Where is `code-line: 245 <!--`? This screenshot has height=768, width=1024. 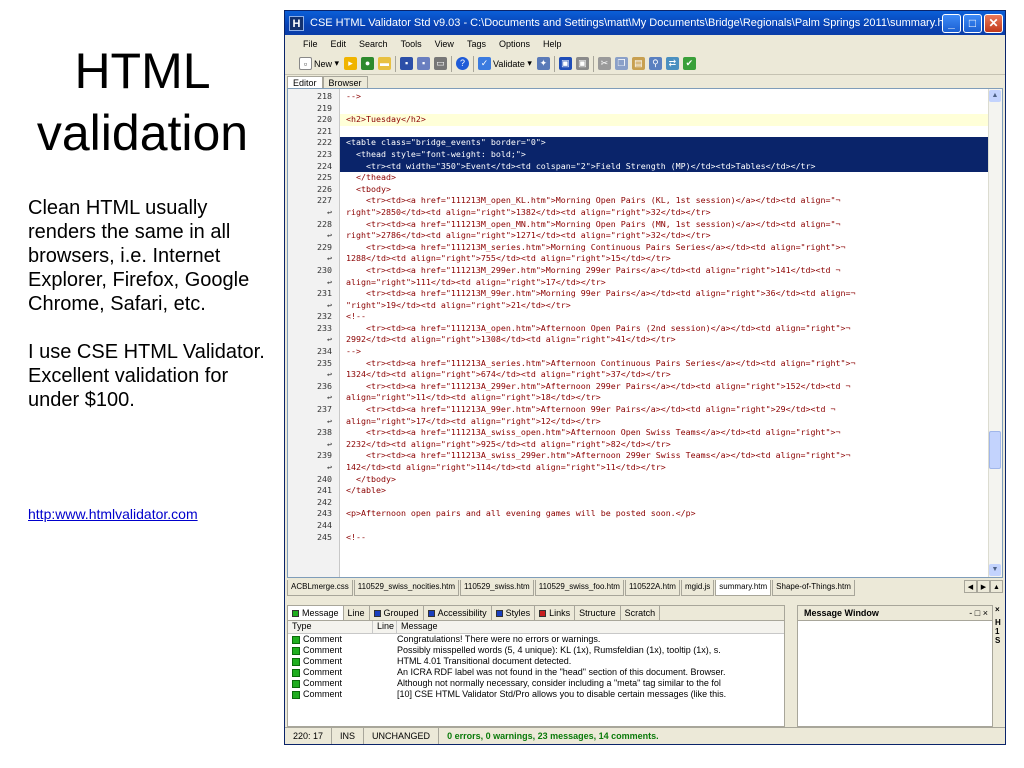
code-line: 245 <!-- is located at coordinates (638, 538).